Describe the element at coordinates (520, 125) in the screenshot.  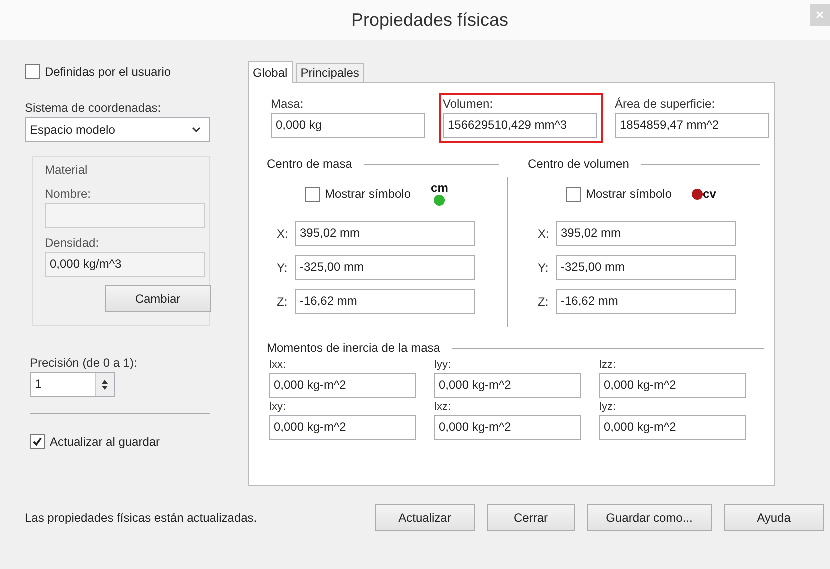
I see `text-field: 156629510,429 mm^3` at that location.